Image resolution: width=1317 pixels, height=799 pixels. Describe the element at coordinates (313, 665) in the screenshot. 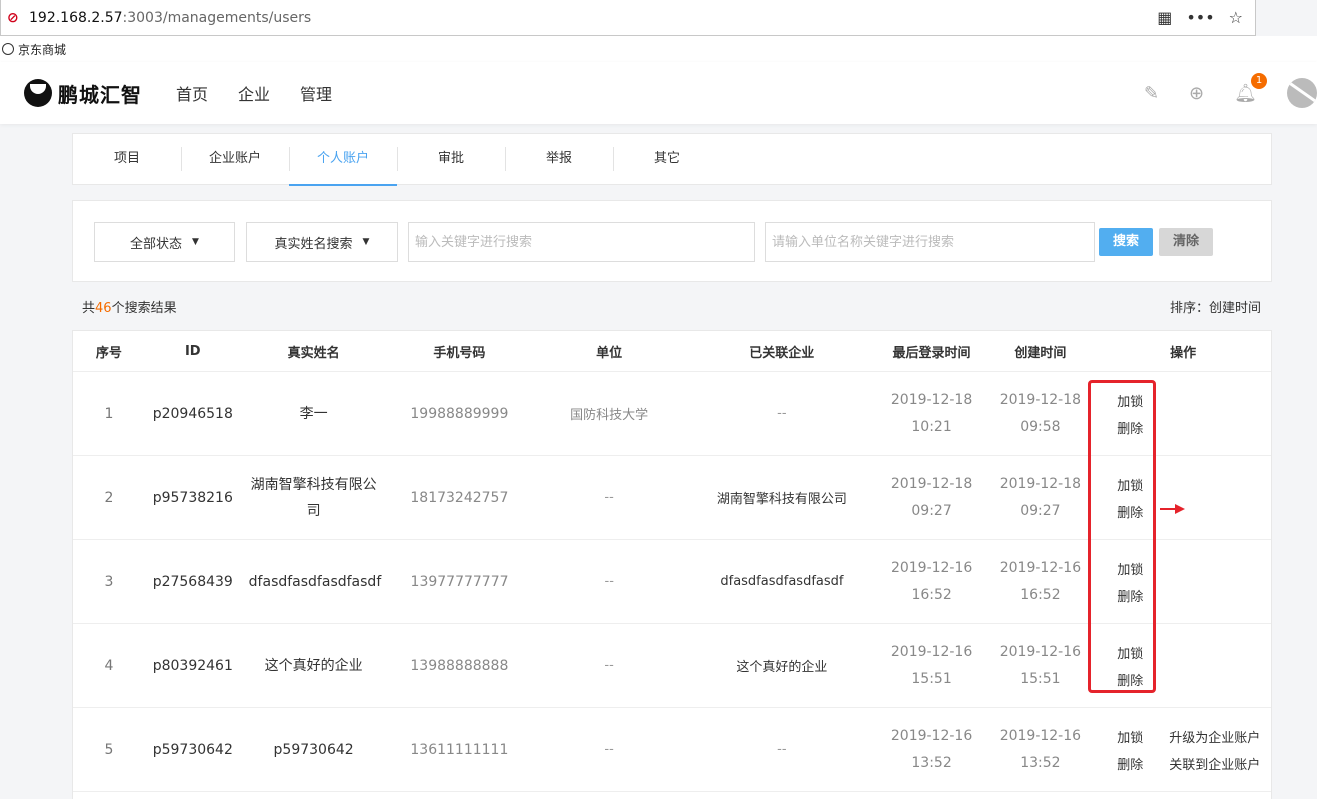

I see `cell-name: 这个真好的企业` at that location.